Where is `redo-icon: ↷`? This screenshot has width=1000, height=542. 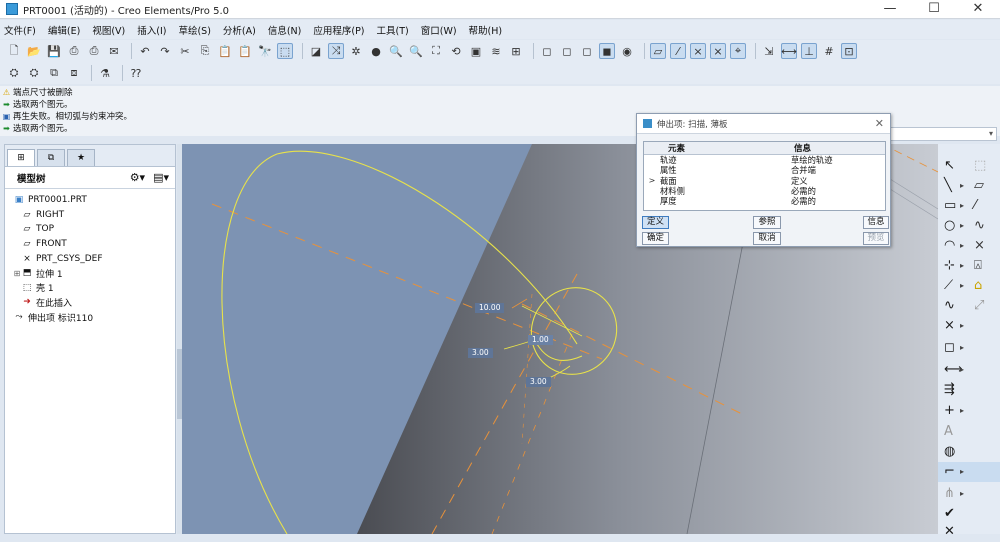 redo-icon: ↷ is located at coordinates (165, 51).